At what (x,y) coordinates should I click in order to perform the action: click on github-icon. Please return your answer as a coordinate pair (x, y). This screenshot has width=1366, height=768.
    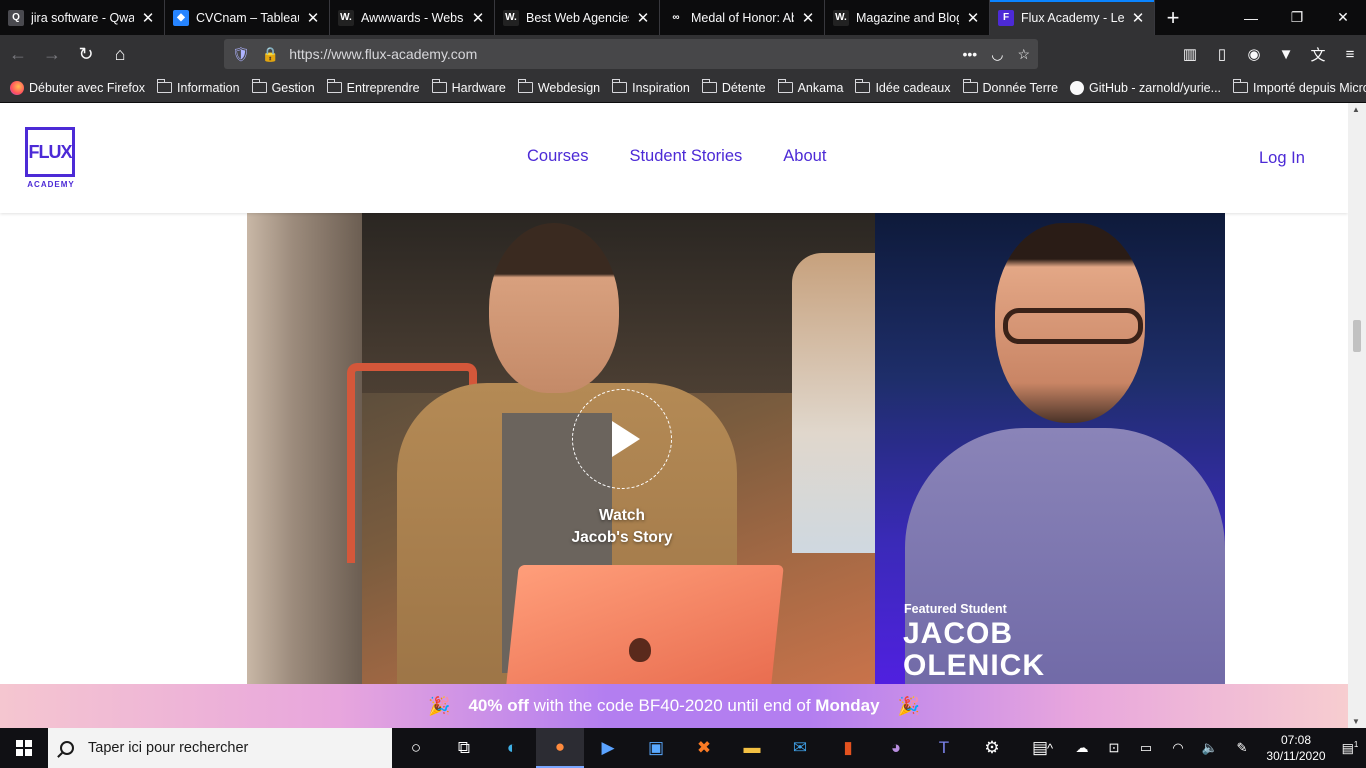
    Looking at the image, I should click on (1077, 87).